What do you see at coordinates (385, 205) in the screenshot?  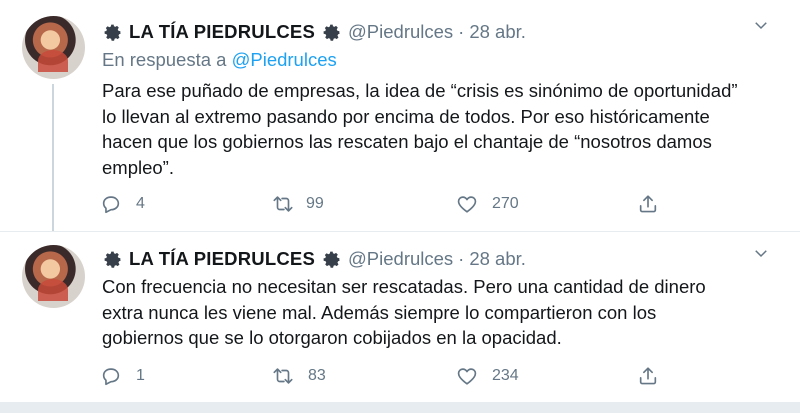 I see `tweet-actions: 4 99 270` at bounding box center [385, 205].